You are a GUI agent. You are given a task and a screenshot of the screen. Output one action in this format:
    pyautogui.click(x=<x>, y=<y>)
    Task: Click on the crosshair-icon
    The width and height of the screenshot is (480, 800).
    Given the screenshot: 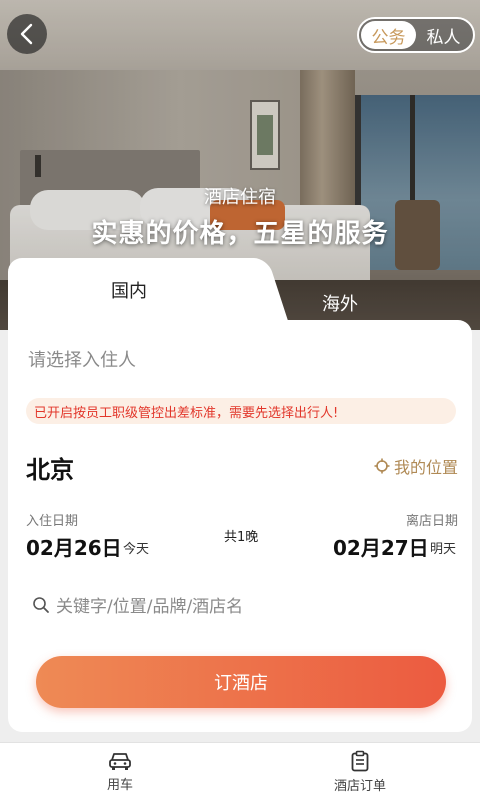 What is the action you would take?
    pyautogui.click(x=382, y=466)
    